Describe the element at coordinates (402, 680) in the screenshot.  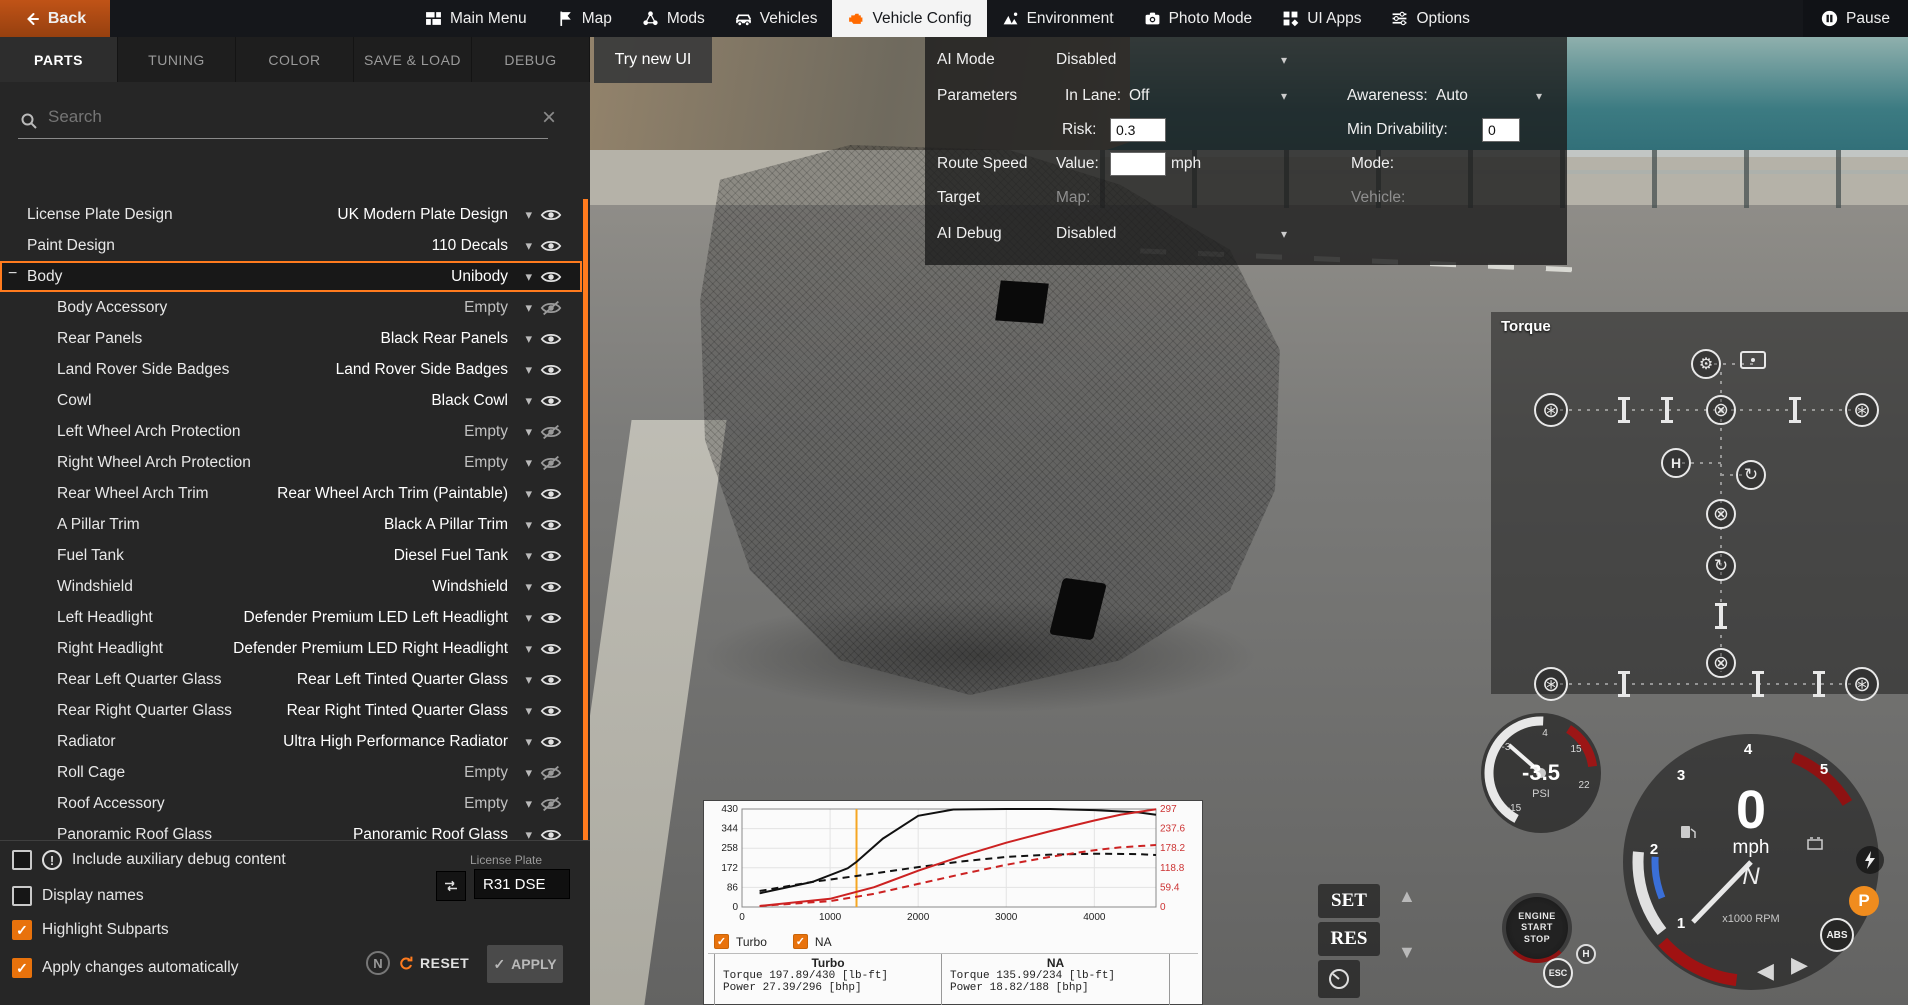
I see `part-value: Rear Left Tinted Quarter Glass` at that location.